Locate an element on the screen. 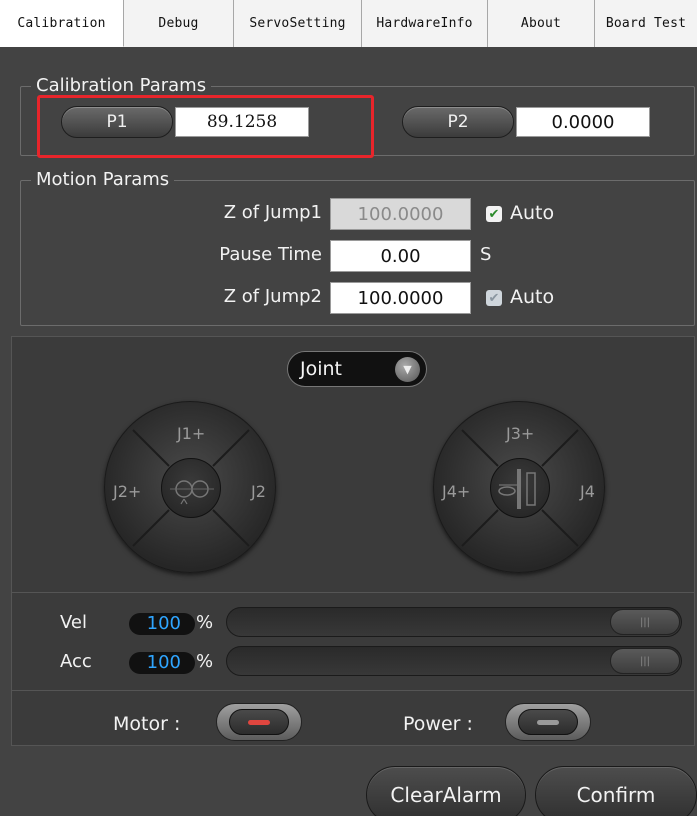  tab-debug: Debug is located at coordinates (179, 23).